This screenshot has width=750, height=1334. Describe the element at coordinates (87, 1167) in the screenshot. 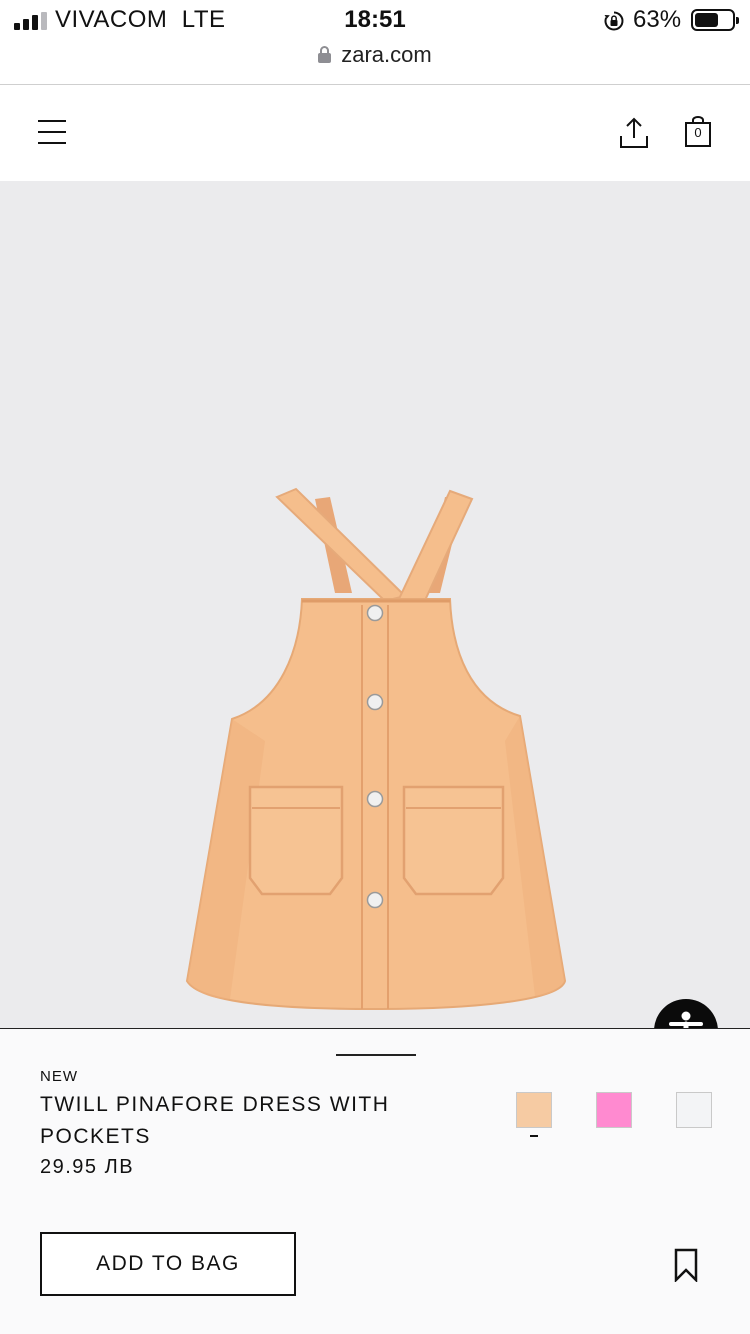

I see `product-price: 29.95 ЛВ` at that location.